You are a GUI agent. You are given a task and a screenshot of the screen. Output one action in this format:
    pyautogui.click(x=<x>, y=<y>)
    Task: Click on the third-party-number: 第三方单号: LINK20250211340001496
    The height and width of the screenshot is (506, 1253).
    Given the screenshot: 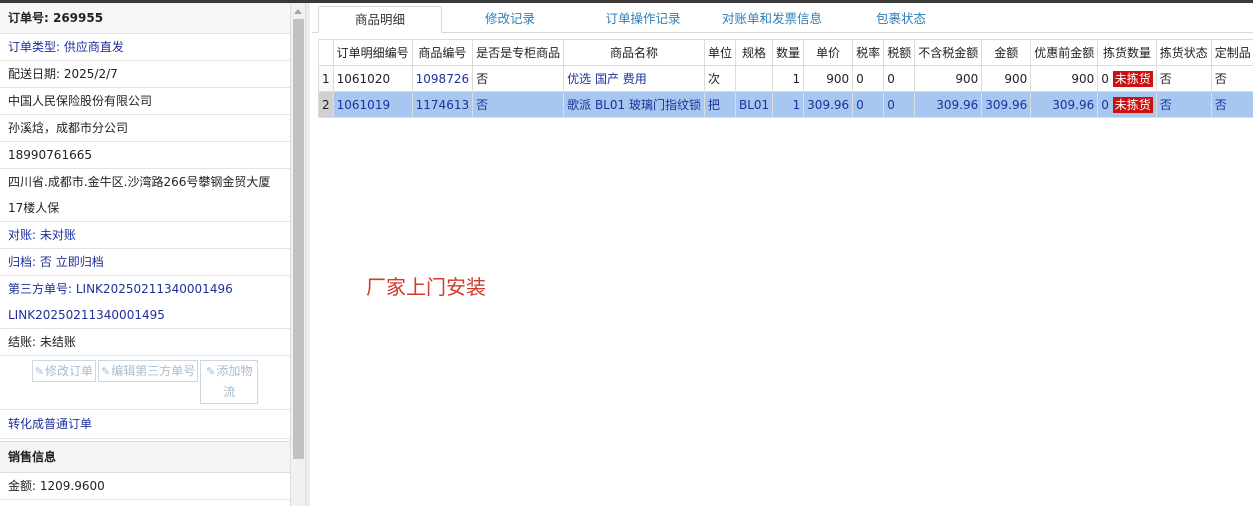 What is the action you would take?
    pyautogui.click(x=120, y=289)
    